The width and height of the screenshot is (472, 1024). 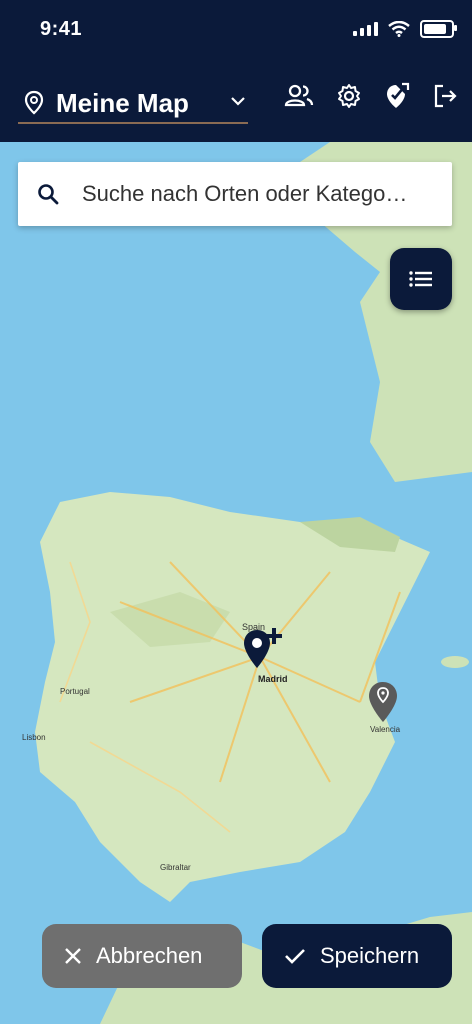 What do you see at coordinates (61, 29) in the screenshot?
I see `status-time: 9:41` at bounding box center [61, 29].